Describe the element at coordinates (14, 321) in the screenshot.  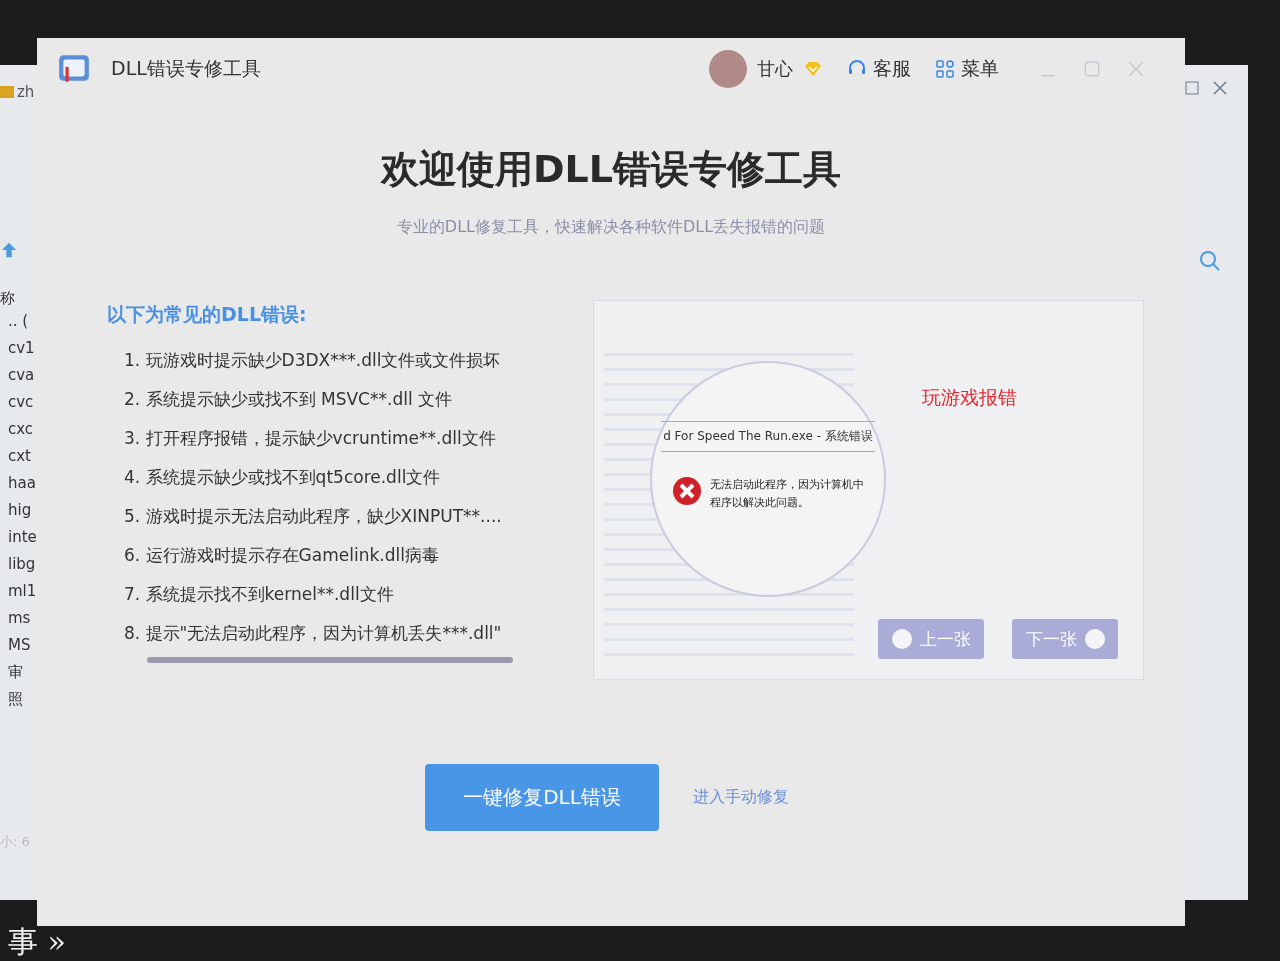
I see `file-name: .. (` at that location.